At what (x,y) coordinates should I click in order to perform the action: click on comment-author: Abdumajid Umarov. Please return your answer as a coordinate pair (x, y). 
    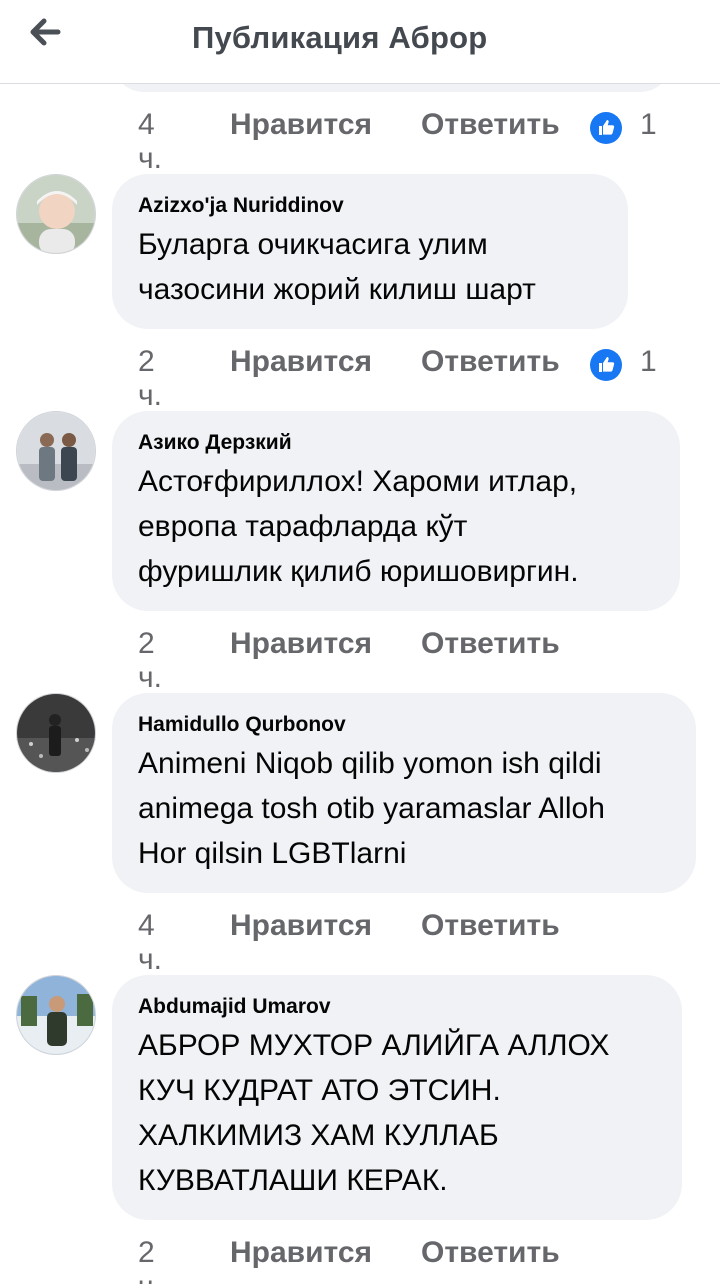
    Looking at the image, I should click on (397, 1007).